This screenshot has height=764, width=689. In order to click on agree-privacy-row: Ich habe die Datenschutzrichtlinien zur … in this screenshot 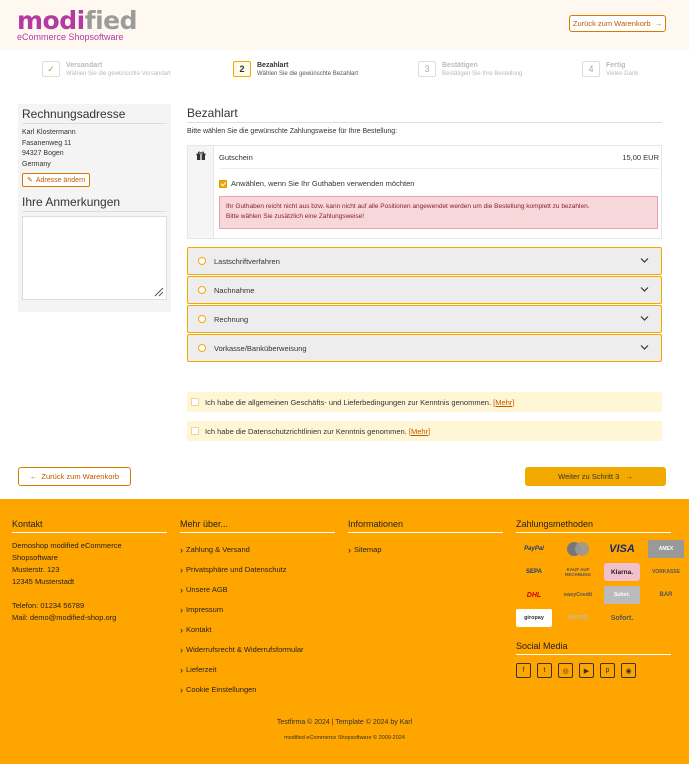, I will do `click(424, 431)`.